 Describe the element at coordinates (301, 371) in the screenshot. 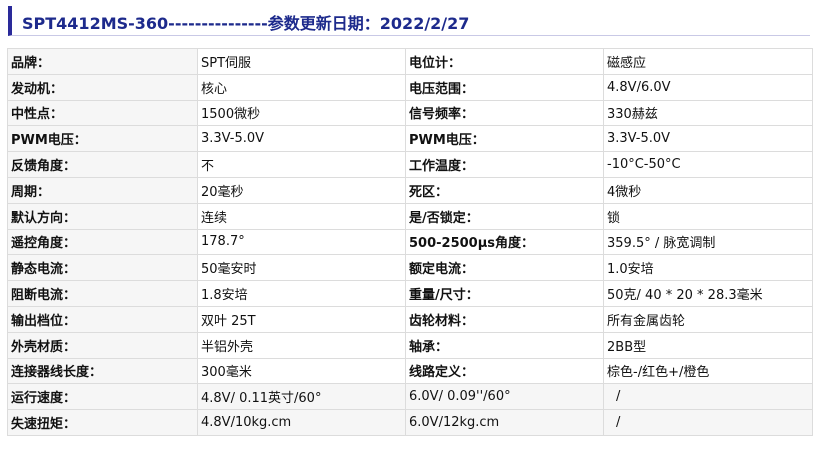

I see `spec-value: 300毫米` at that location.